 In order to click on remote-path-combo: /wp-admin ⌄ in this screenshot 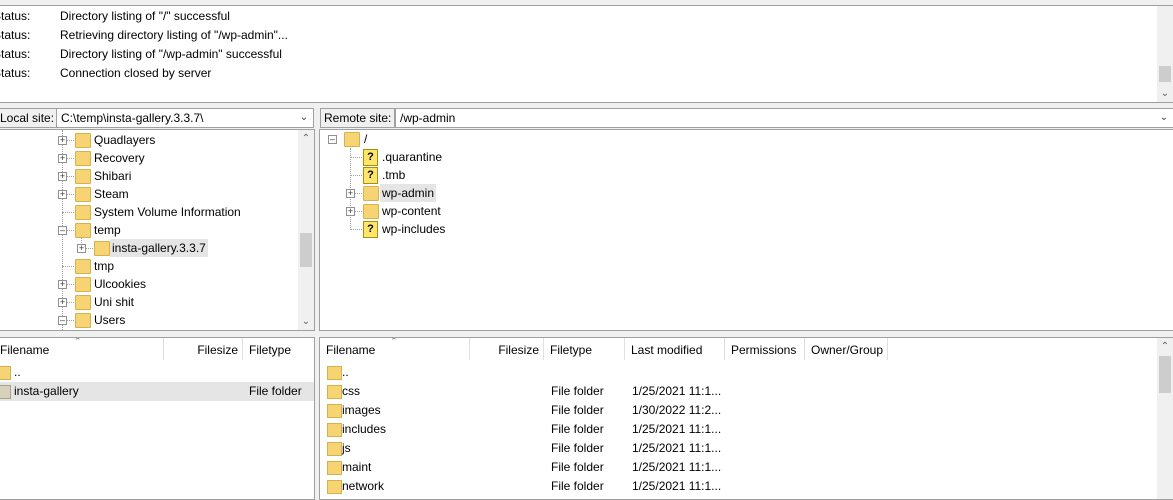, I will do `click(784, 118)`.